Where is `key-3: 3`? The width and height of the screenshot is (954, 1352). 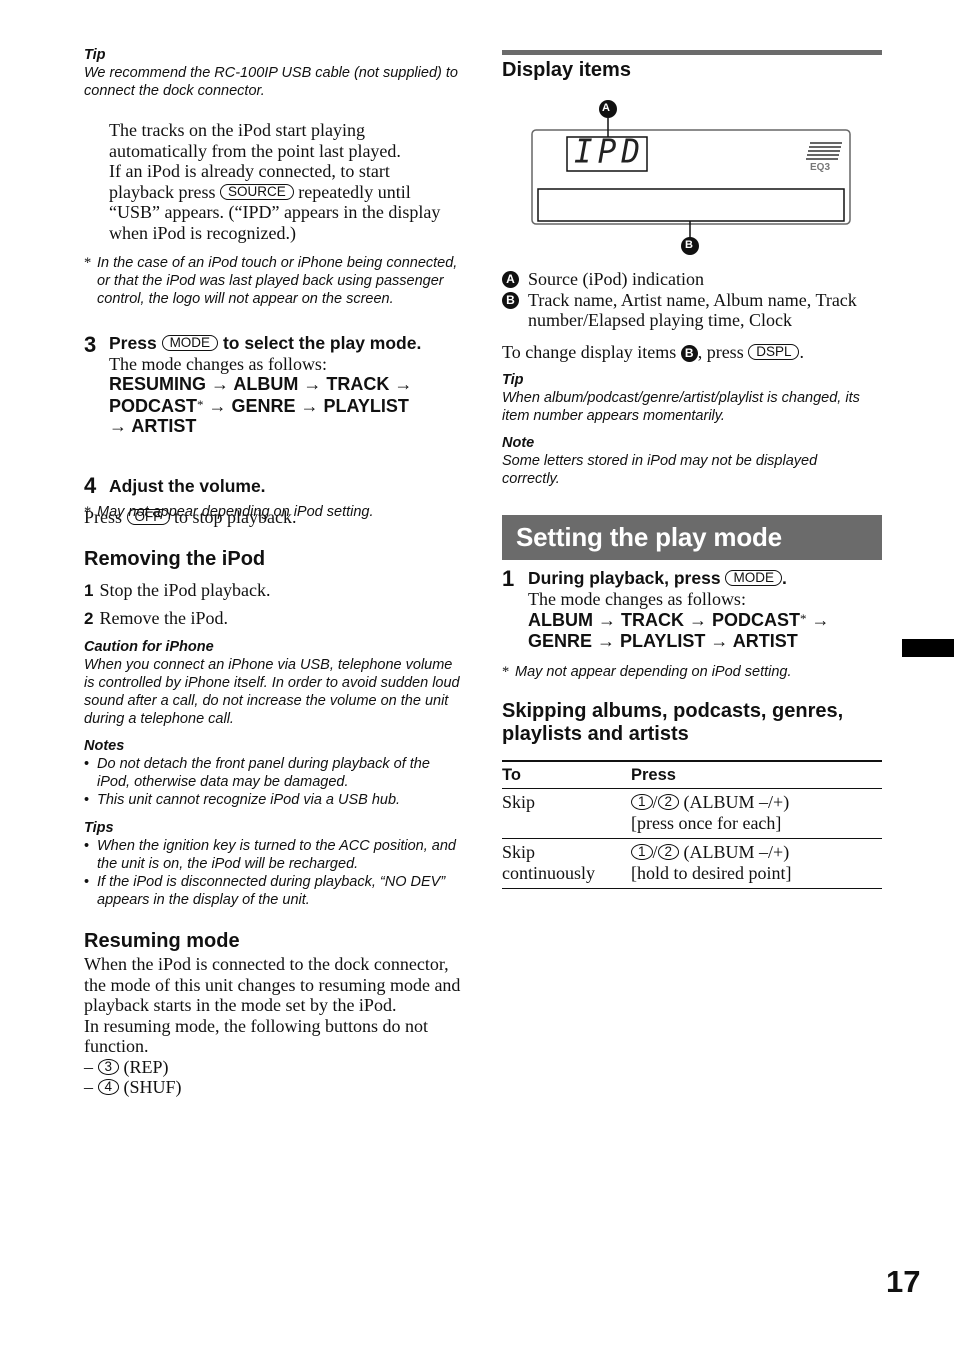
key-3: 3 is located at coordinates (108, 1066).